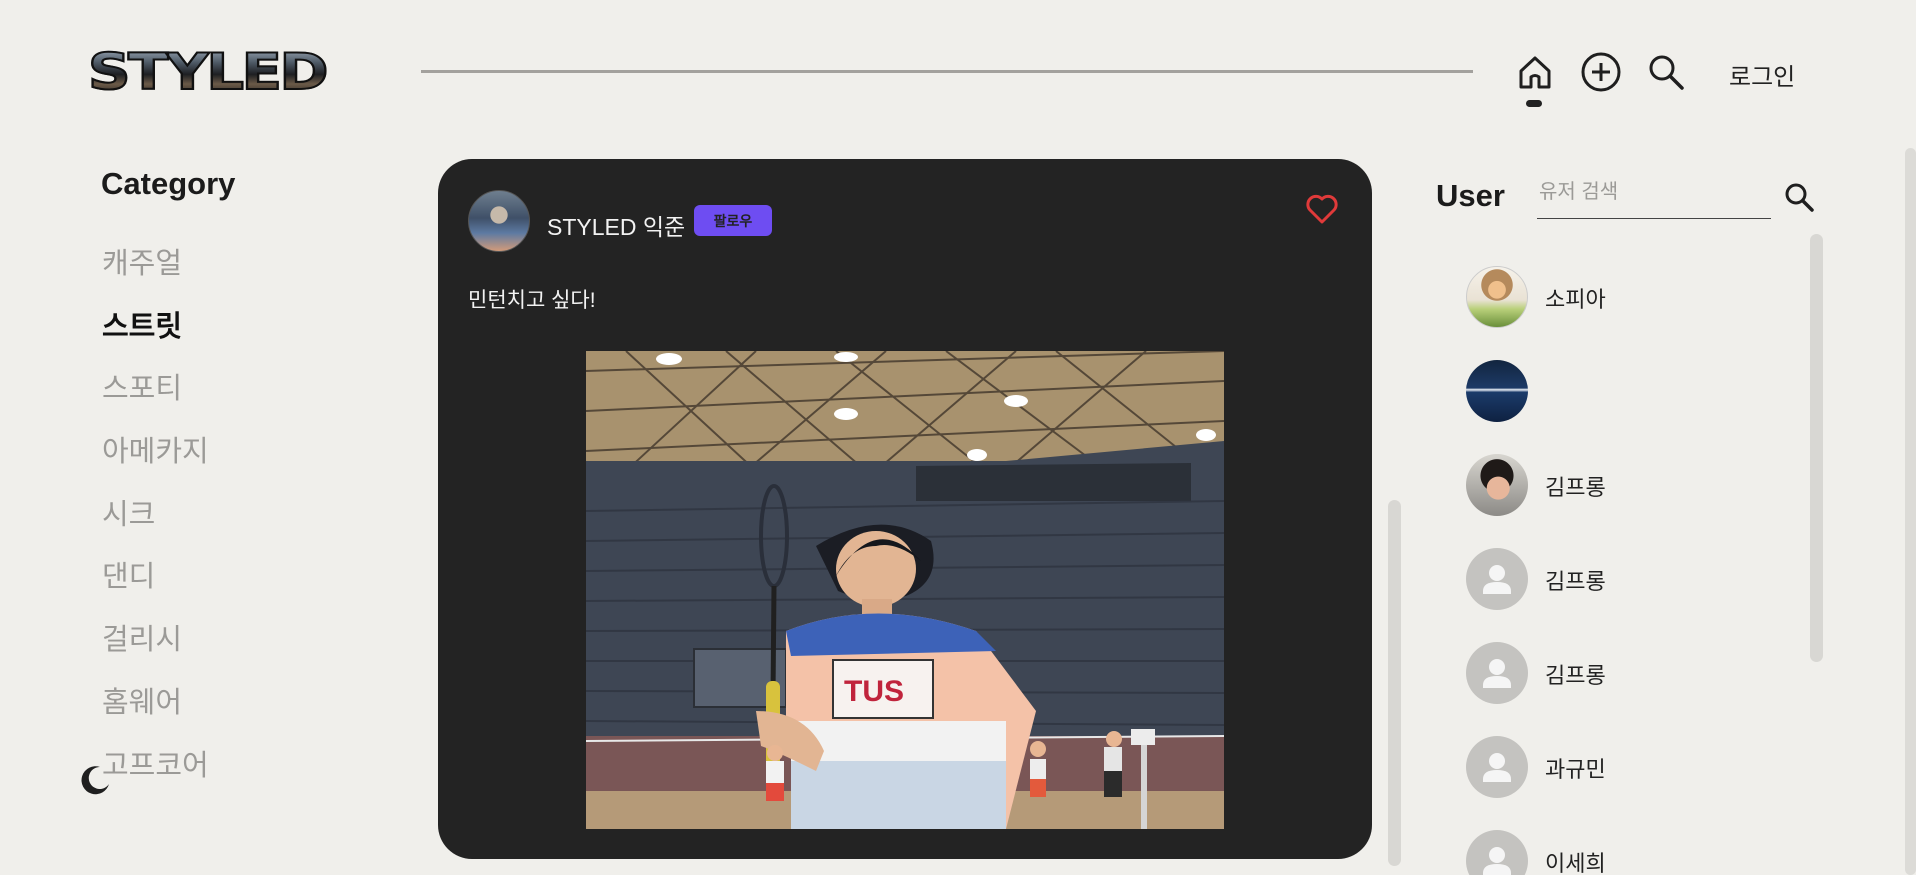 This screenshot has width=1916, height=875. I want to click on search-button, so click(1666, 72).